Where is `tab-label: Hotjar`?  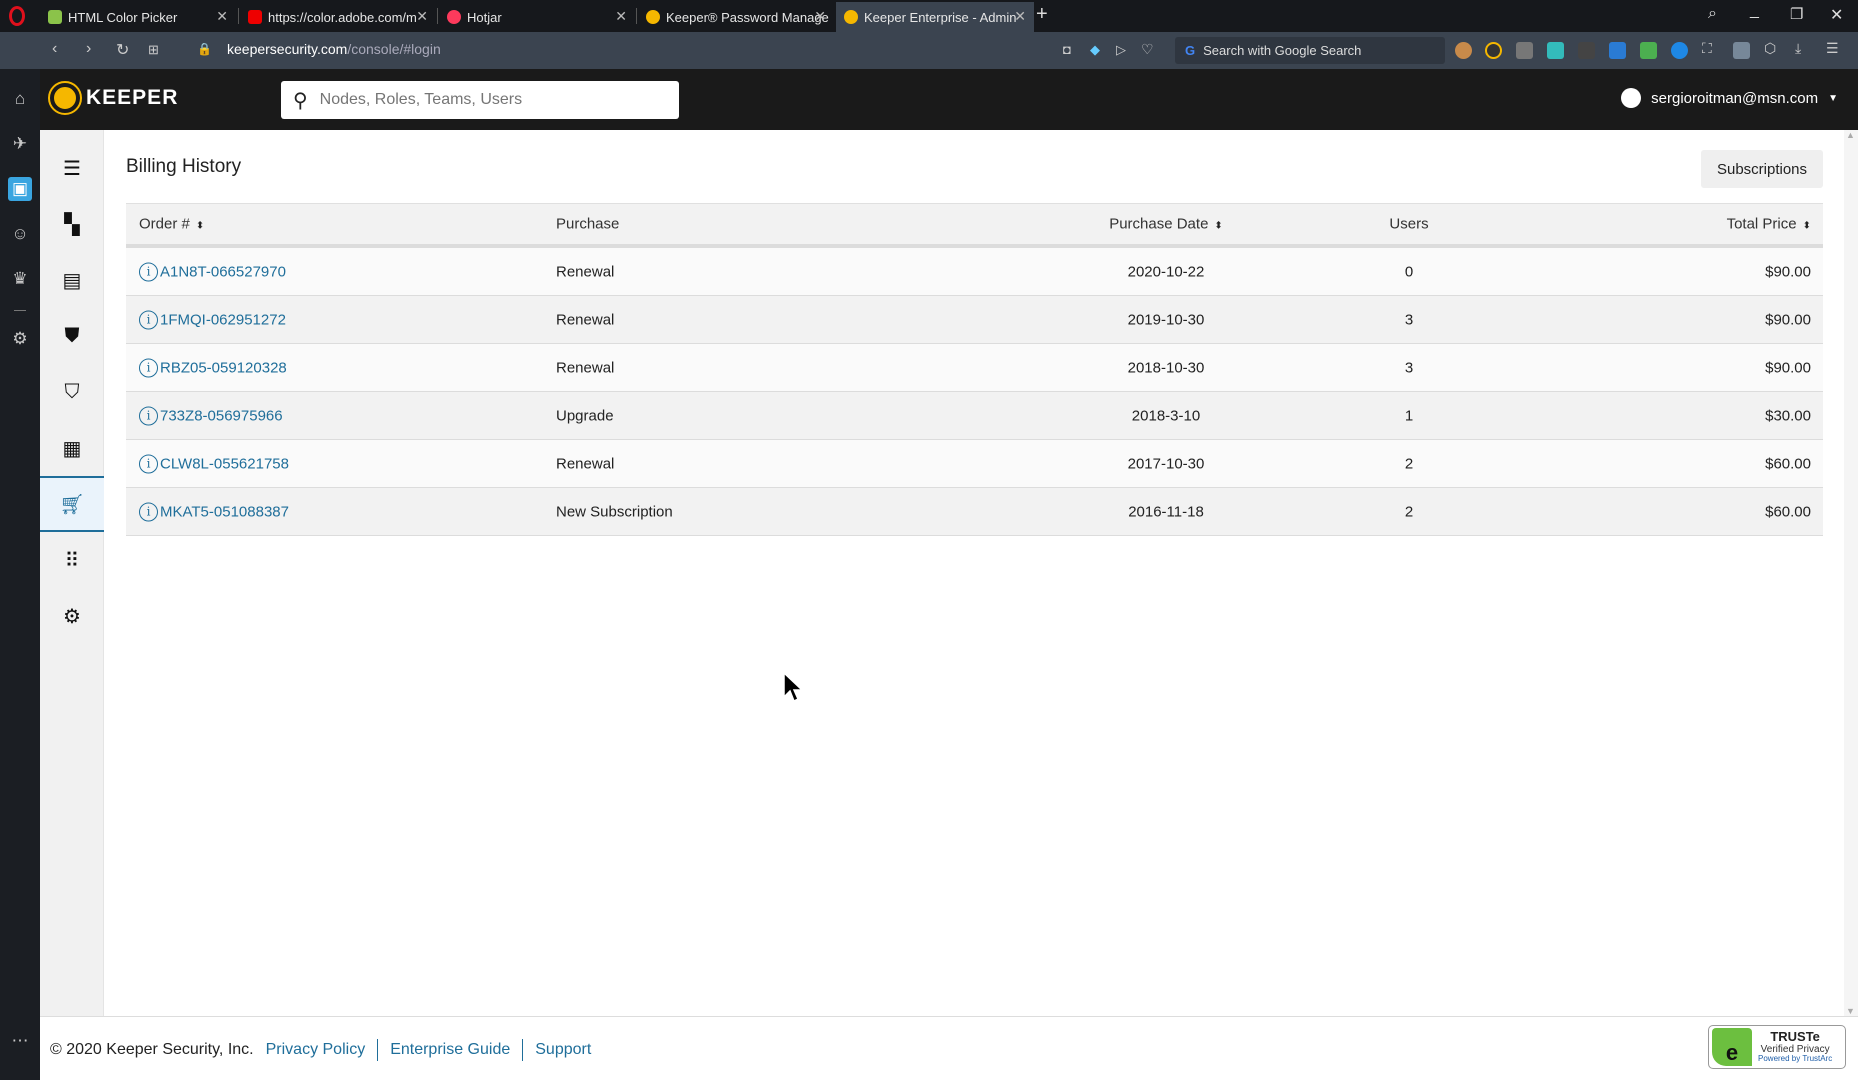 tab-label: Hotjar is located at coordinates (484, 17).